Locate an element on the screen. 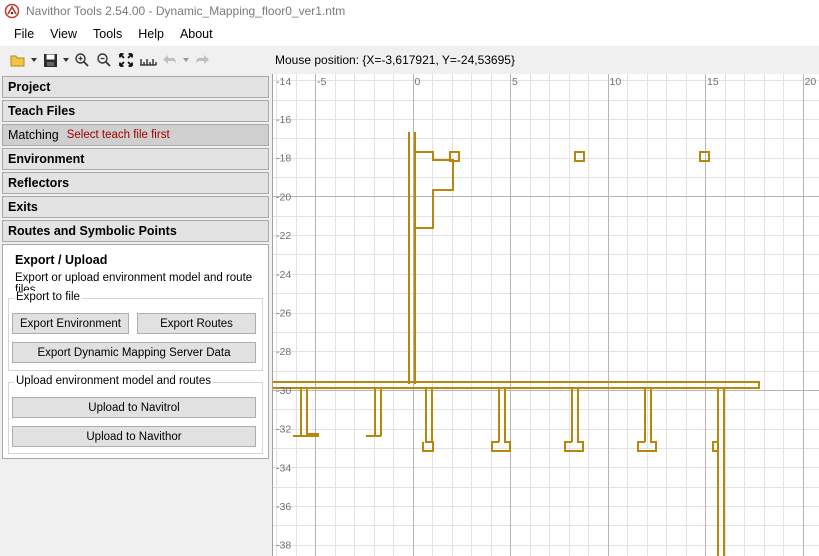 The image size is (819, 556). menu-help: Help is located at coordinates (151, 34).